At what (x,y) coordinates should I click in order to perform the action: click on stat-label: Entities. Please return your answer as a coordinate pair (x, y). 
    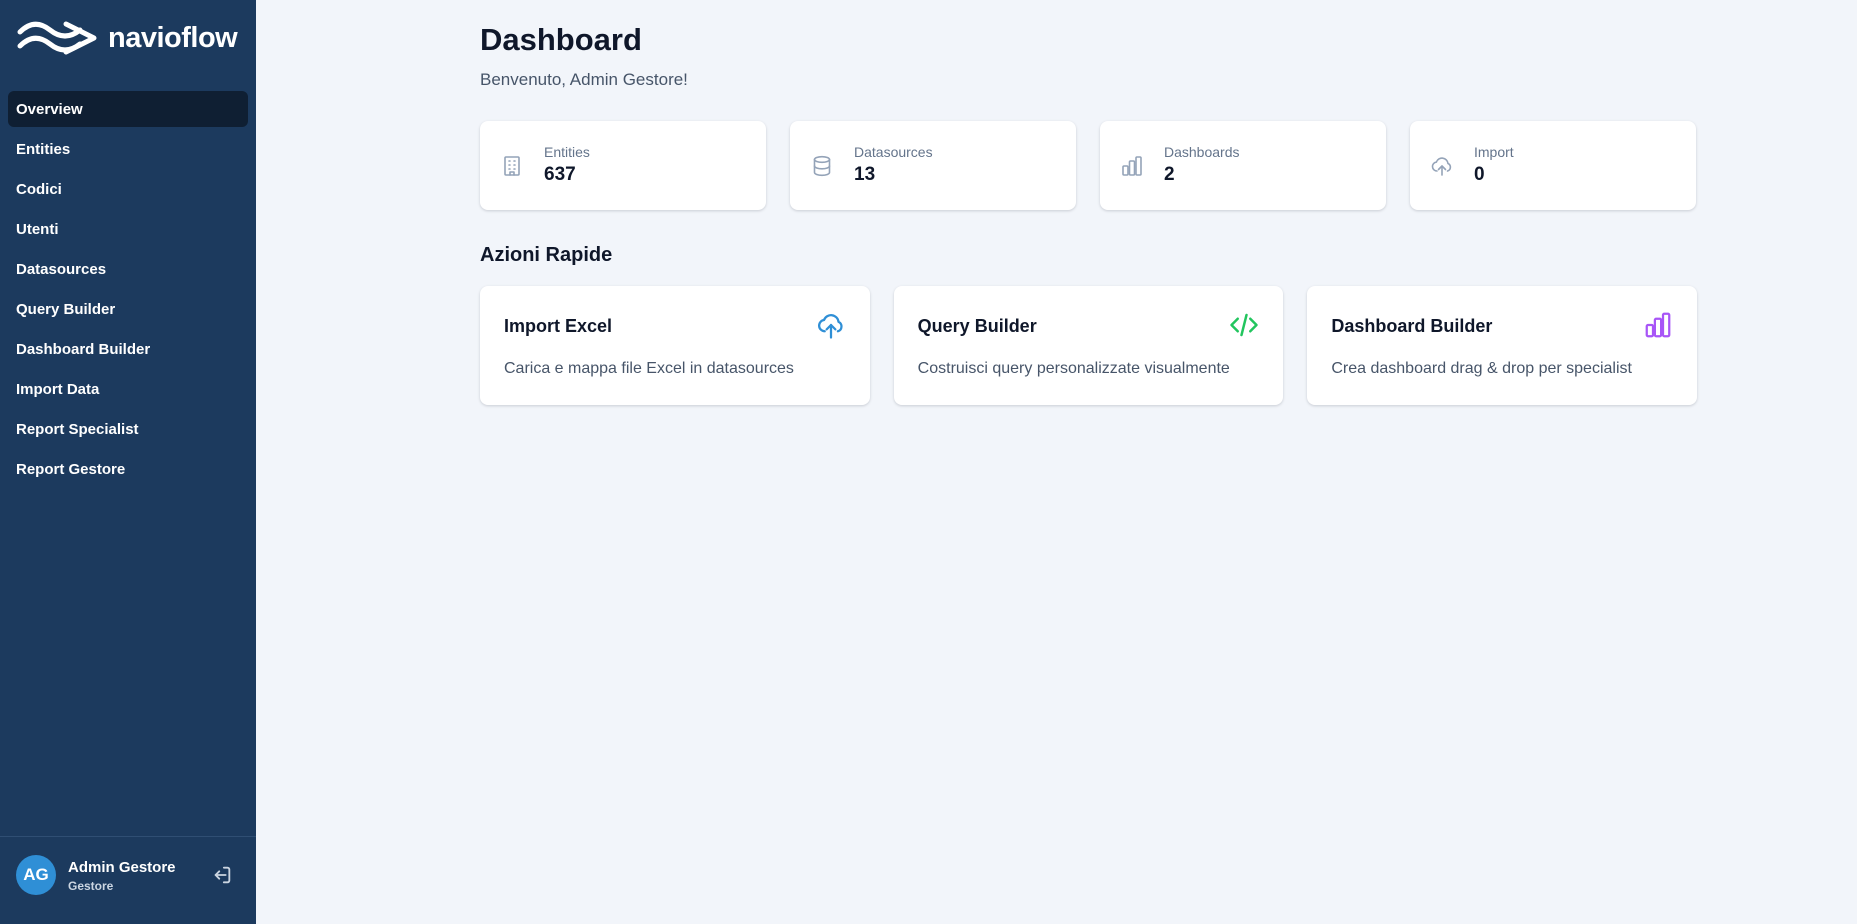
    Looking at the image, I should click on (567, 152).